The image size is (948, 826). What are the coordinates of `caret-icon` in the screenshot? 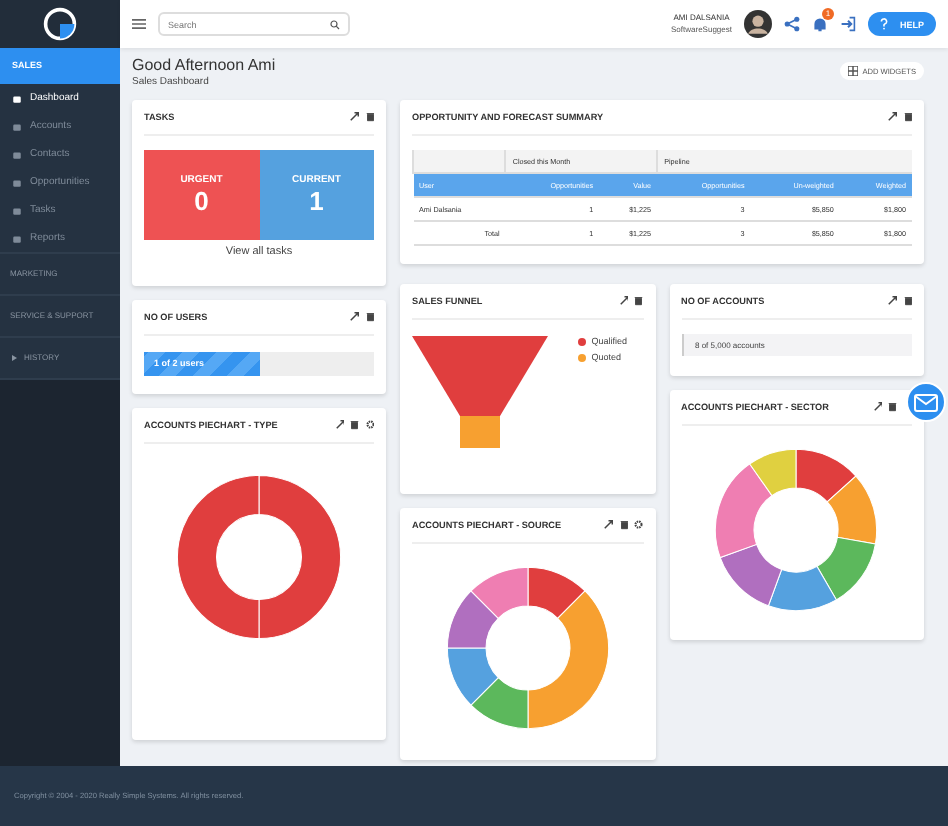 It's located at (14, 358).